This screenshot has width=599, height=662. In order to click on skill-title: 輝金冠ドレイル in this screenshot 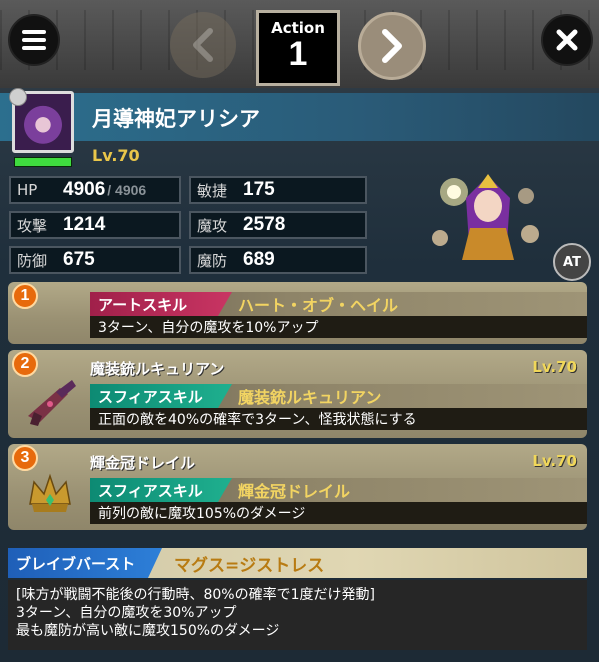, I will do `click(143, 463)`.